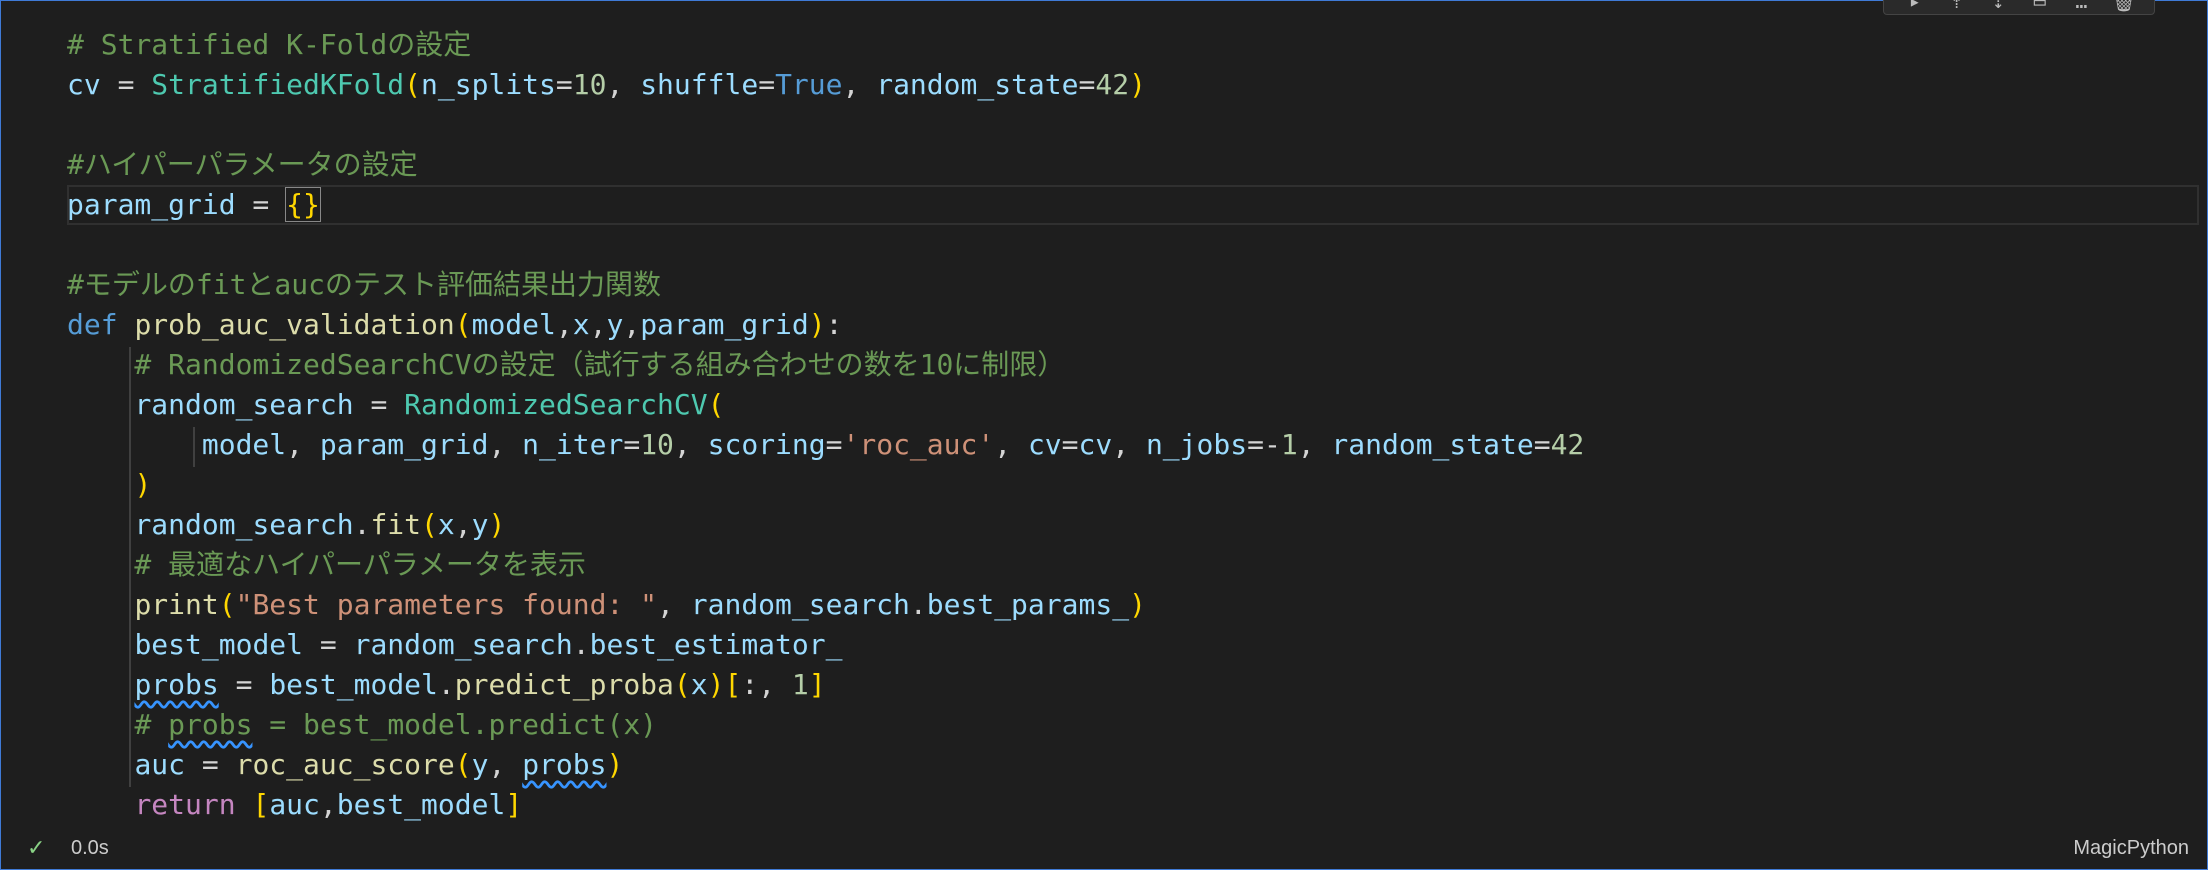 This screenshot has height=870, width=2208. Describe the element at coordinates (143, 484) in the screenshot. I see `code-line: )` at that location.